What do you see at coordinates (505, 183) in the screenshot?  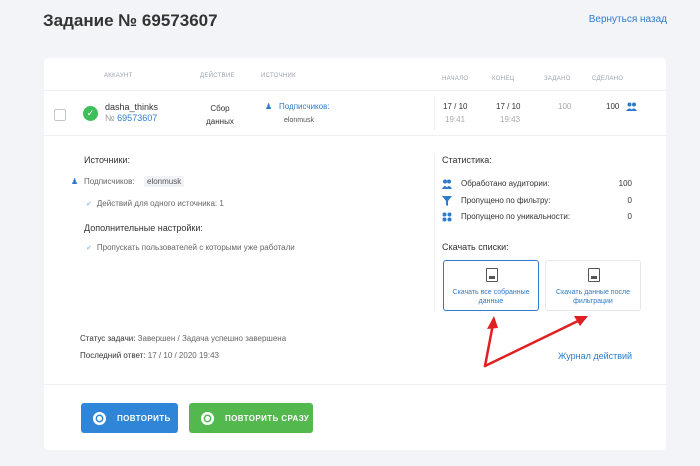 I see `stat-label: Обработано аудитории:` at bounding box center [505, 183].